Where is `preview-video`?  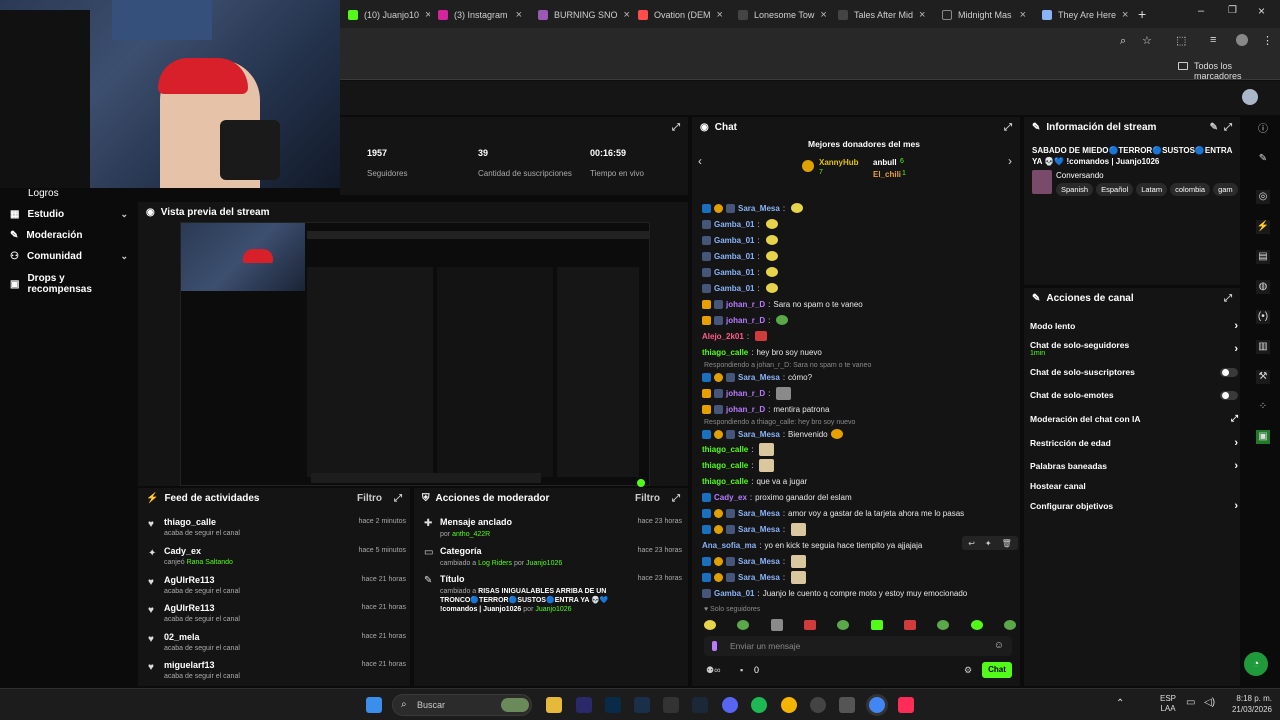
preview-video is located at coordinates (415, 354).